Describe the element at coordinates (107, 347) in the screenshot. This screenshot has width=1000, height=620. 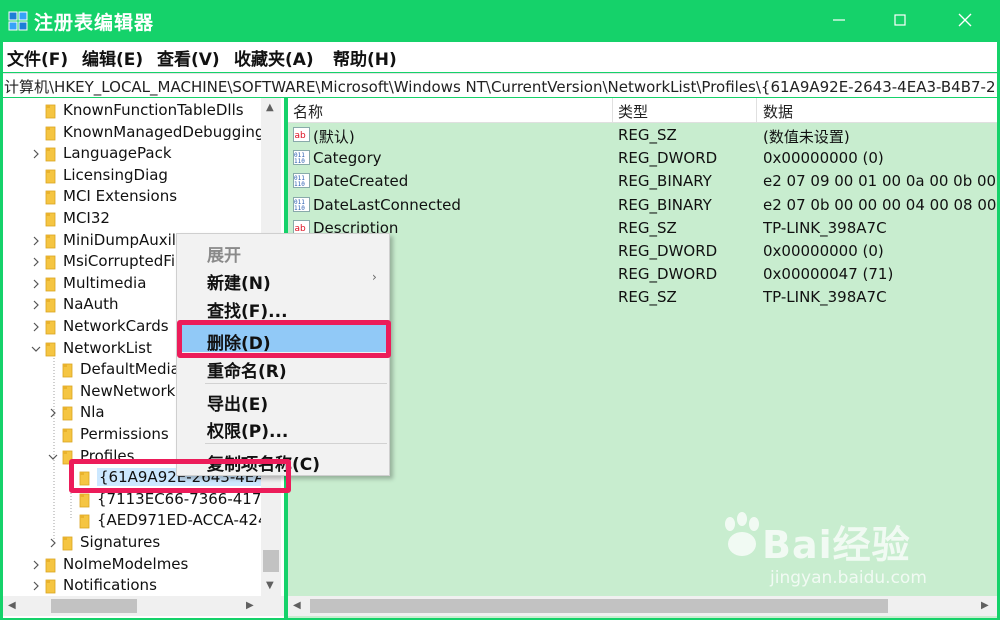
I see `tree-item-label: NetworkList` at that location.